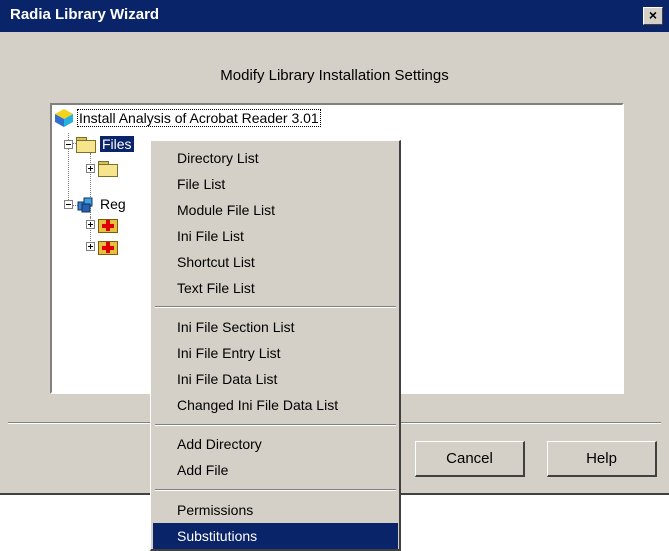  What do you see at coordinates (602, 459) in the screenshot?
I see `help-button: Help` at bounding box center [602, 459].